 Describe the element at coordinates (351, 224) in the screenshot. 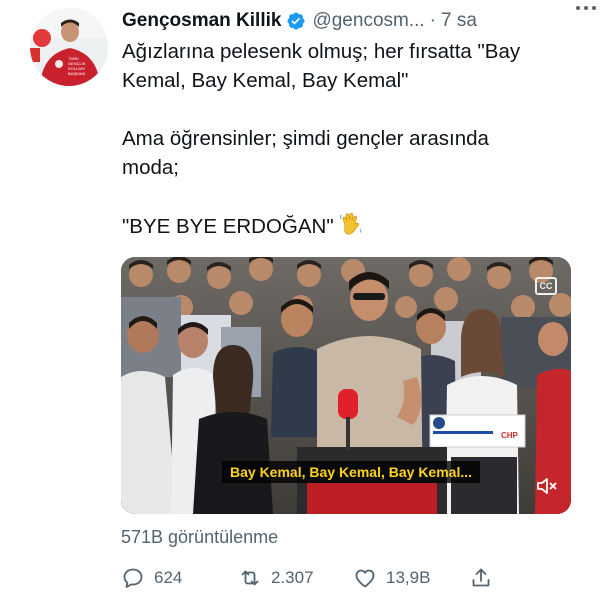

I see `waving-hand-icon` at that location.